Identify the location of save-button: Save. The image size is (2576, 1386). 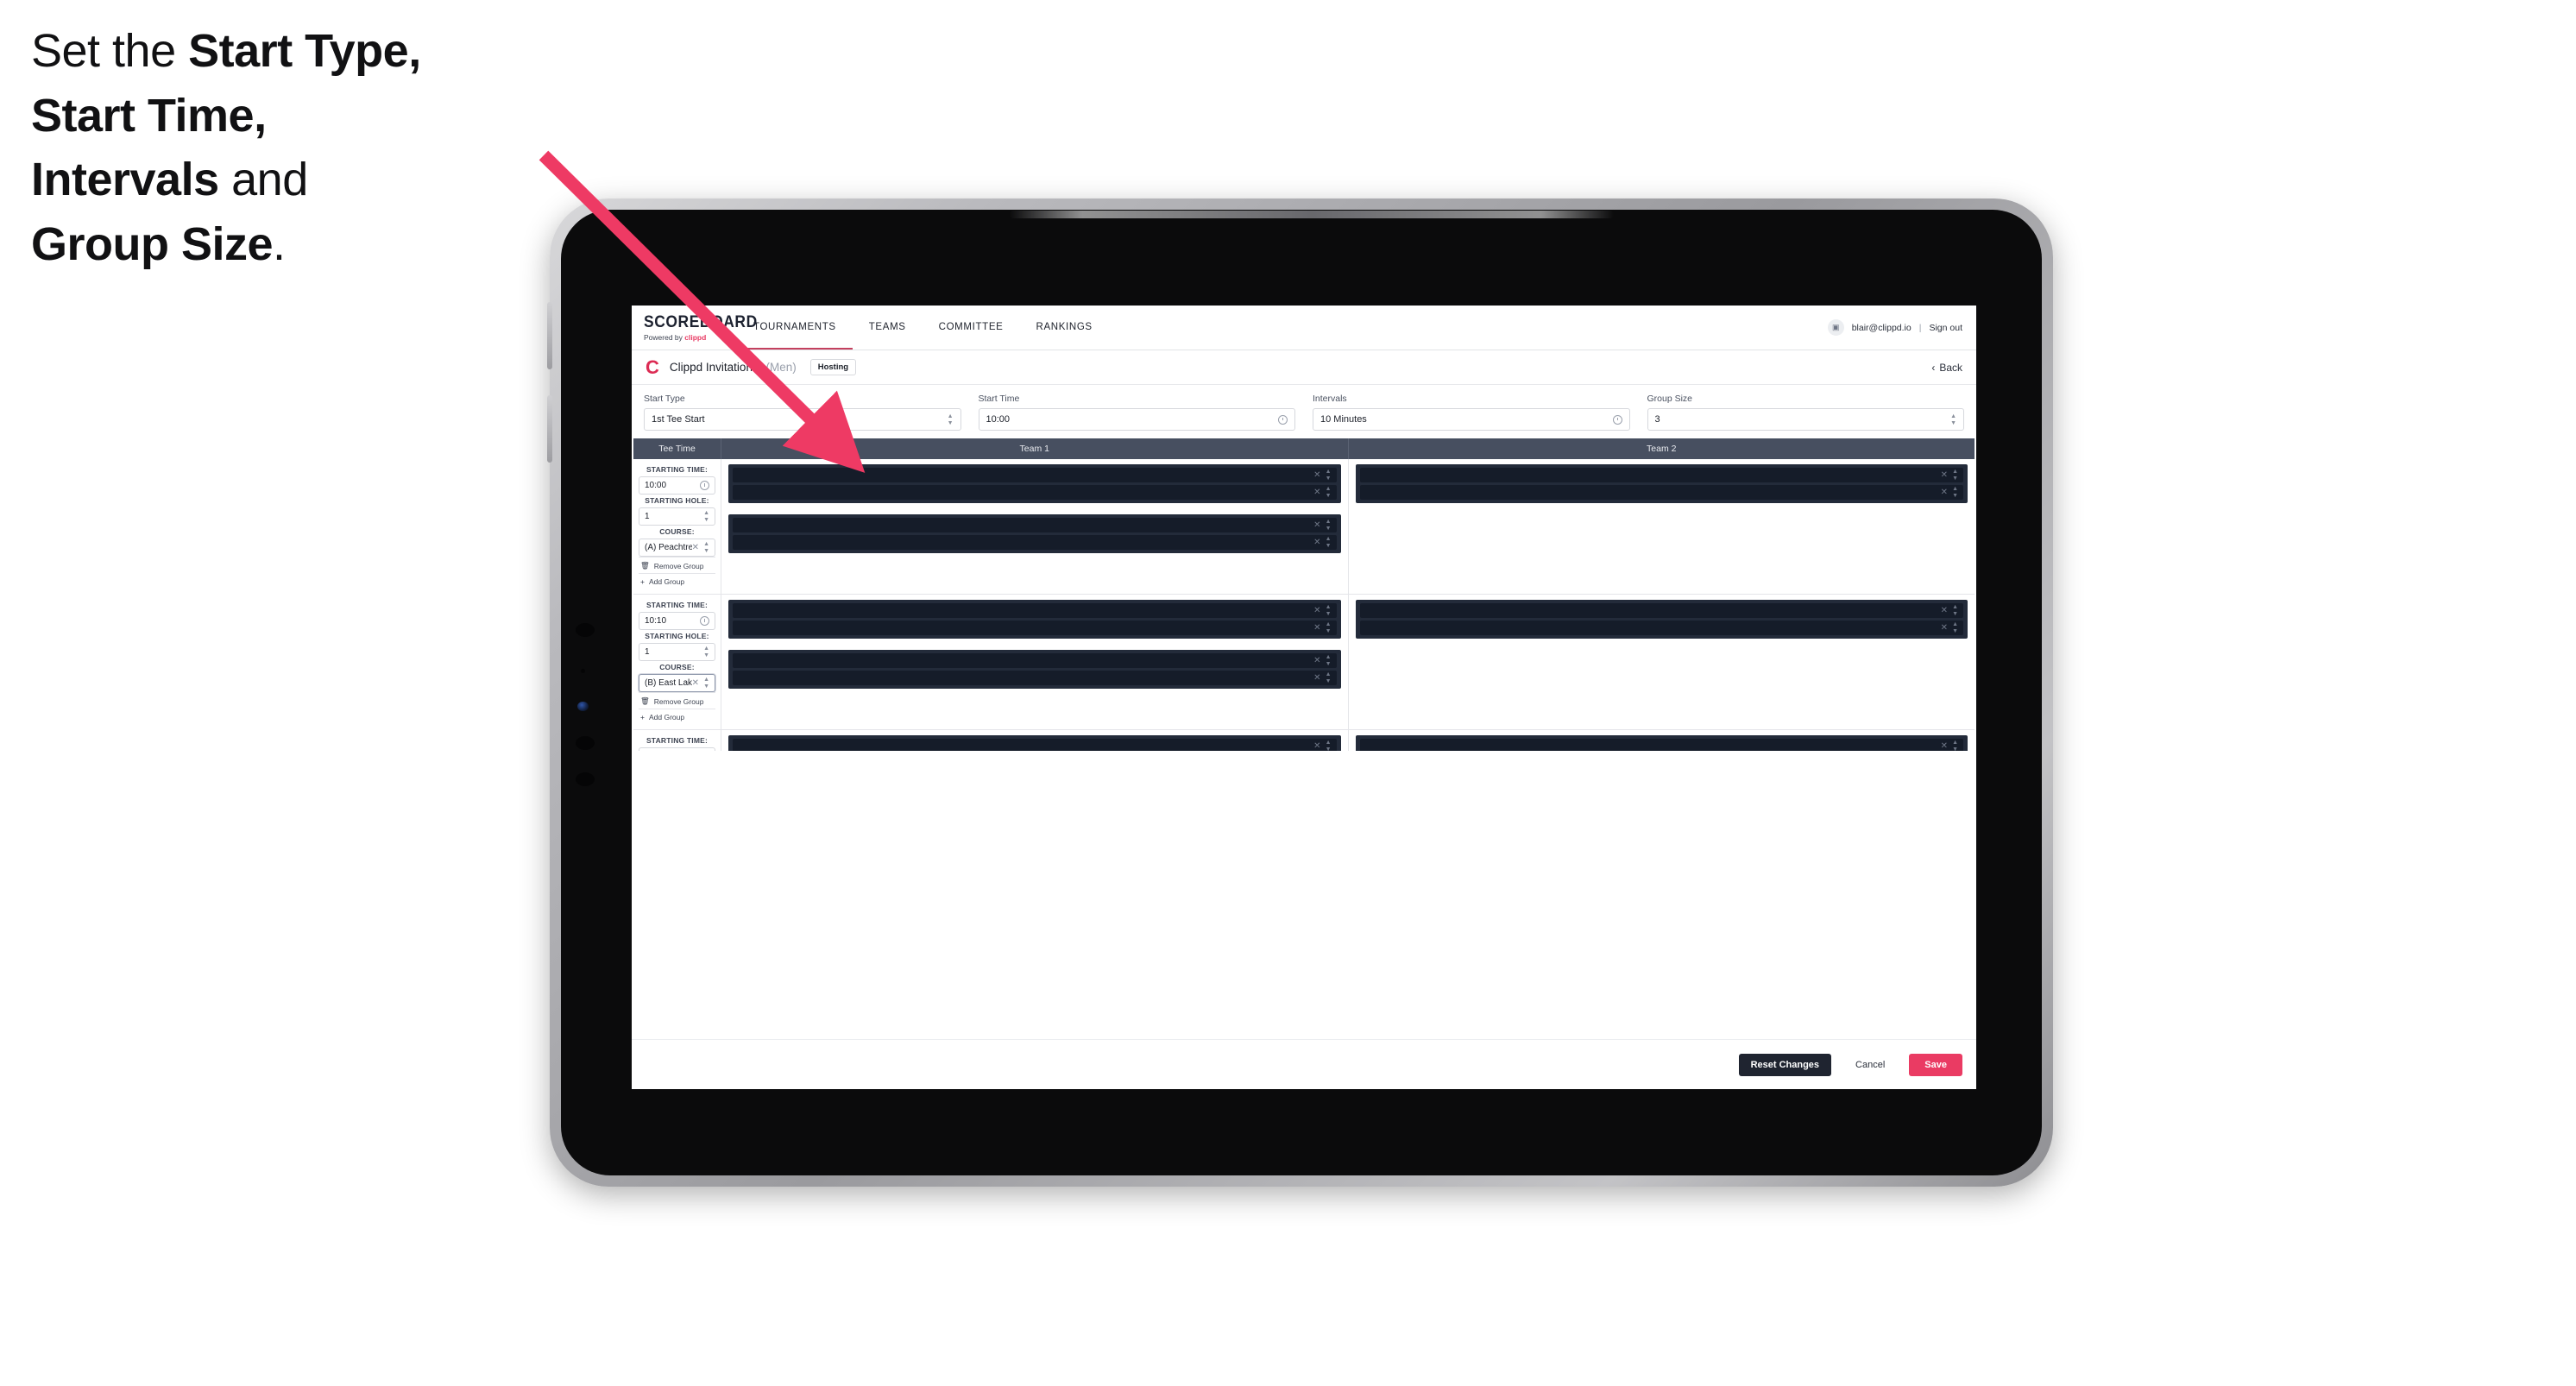
(1935, 1064).